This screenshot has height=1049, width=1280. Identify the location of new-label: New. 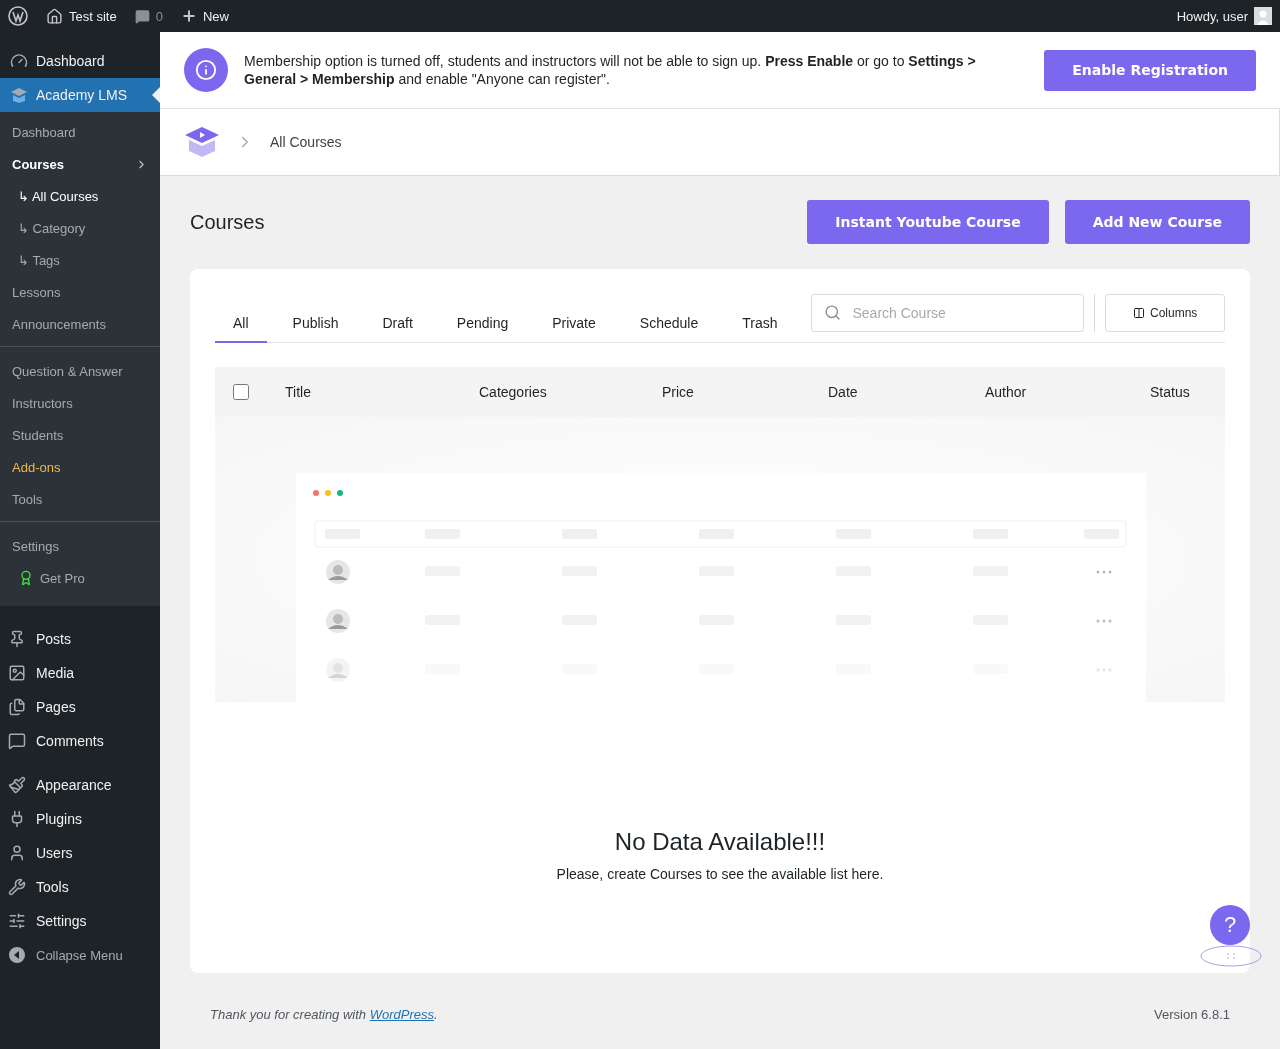
(215, 16).